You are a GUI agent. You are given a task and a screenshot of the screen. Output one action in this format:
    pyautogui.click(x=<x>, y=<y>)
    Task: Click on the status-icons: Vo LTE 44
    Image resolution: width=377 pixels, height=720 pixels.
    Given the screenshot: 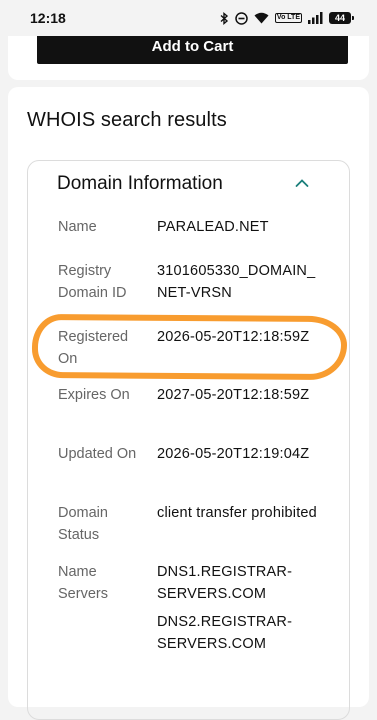 What is the action you would take?
    pyautogui.click(x=287, y=18)
    